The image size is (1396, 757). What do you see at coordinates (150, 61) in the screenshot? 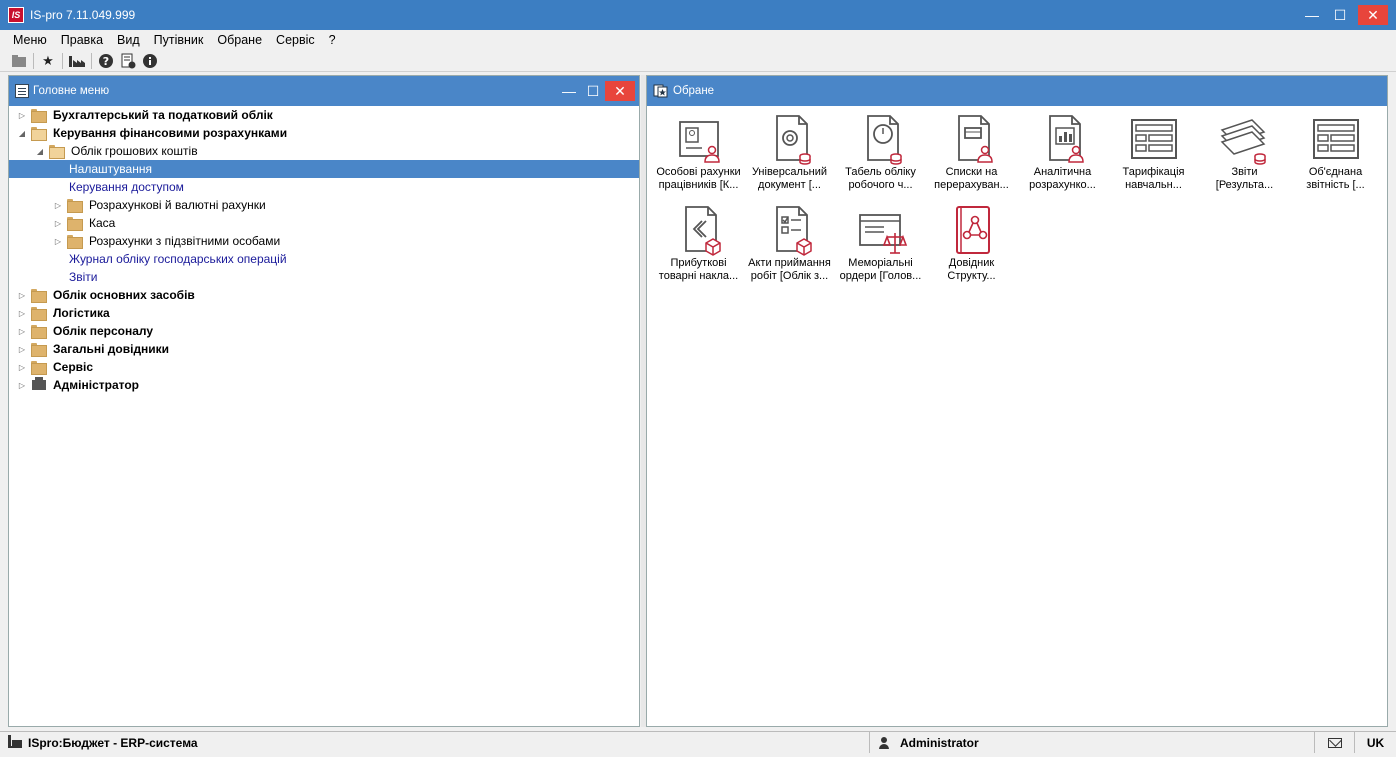
I see `info-icon` at bounding box center [150, 61].